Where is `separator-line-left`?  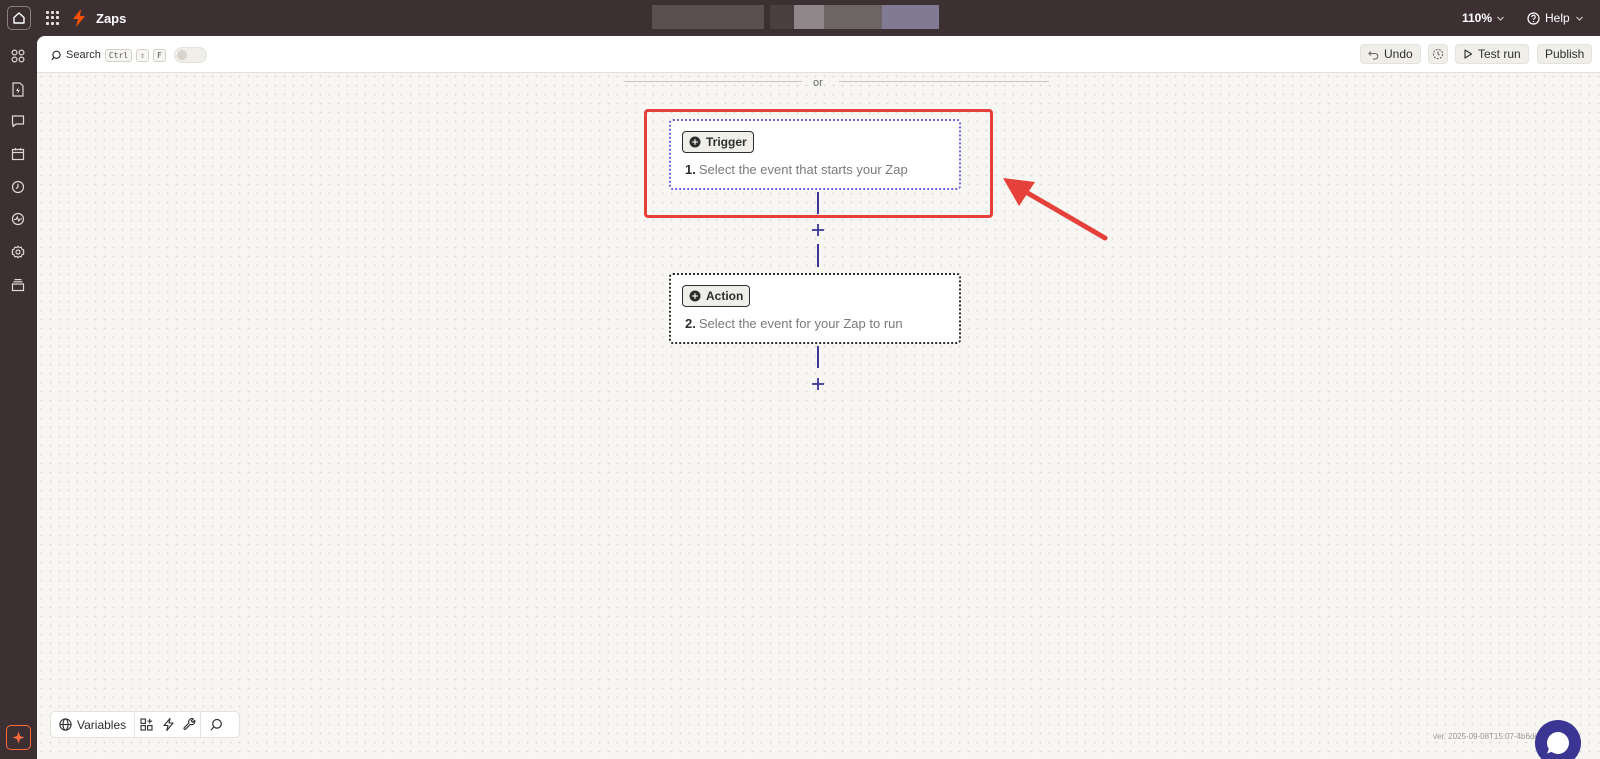
separator-line-left is located at coordinates (713, 81).